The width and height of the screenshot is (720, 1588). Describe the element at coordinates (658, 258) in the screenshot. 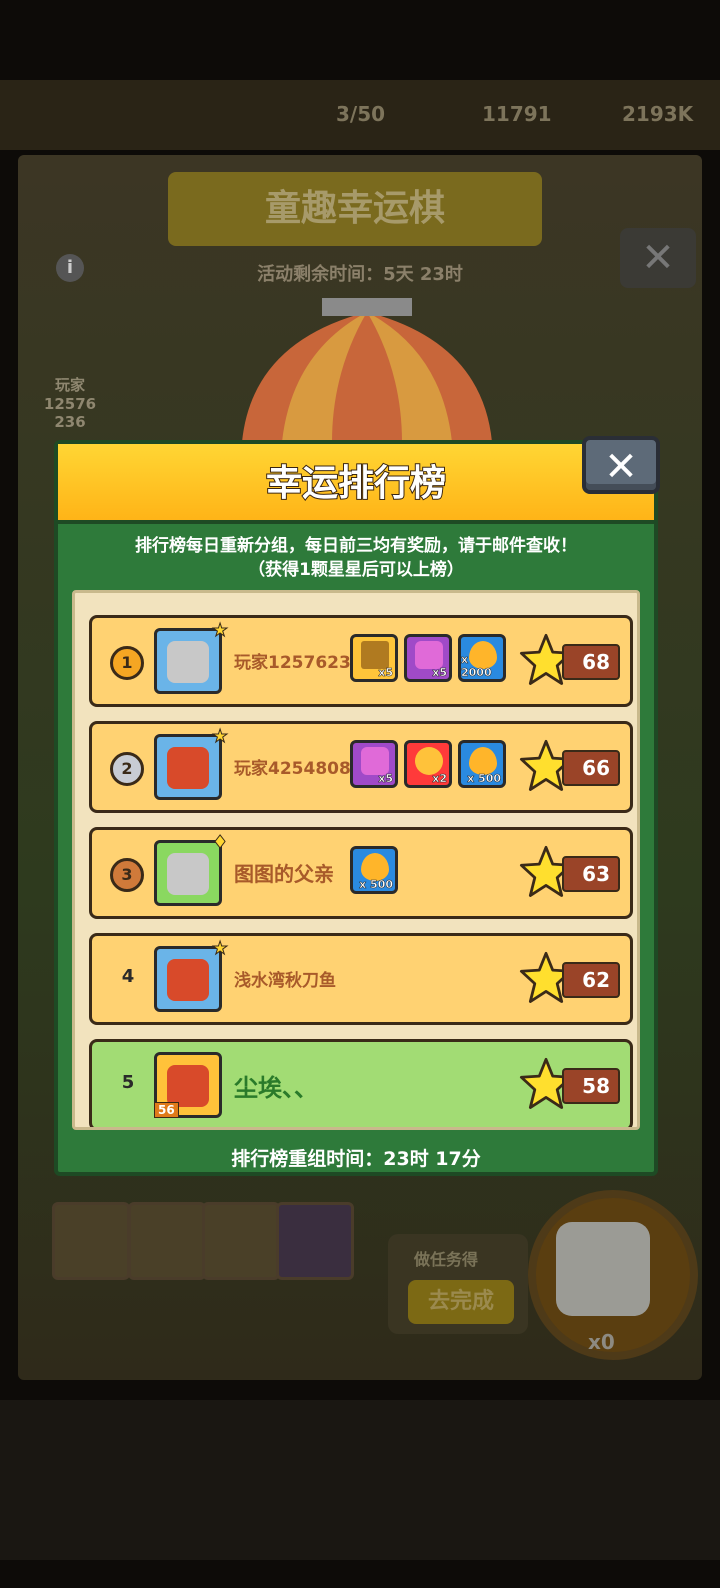

I see `event-close-button: ✕` at that location.